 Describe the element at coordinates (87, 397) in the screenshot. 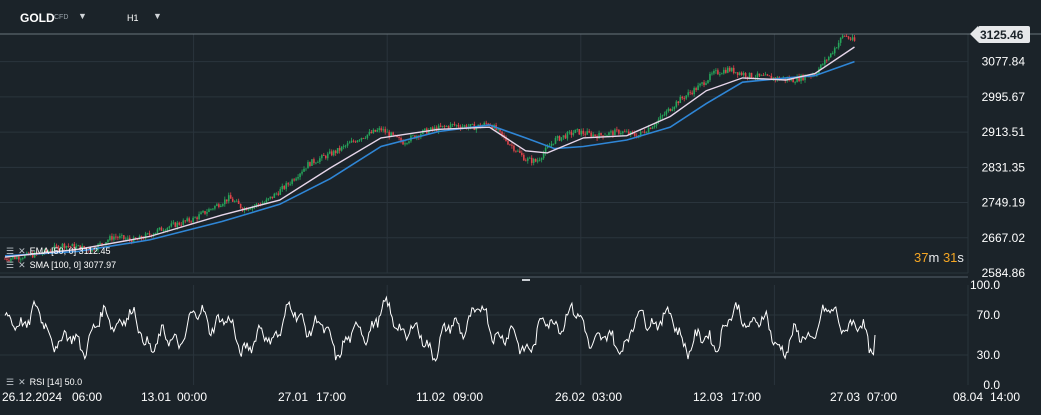

I see `x-axis-label: 06:00` at that location.